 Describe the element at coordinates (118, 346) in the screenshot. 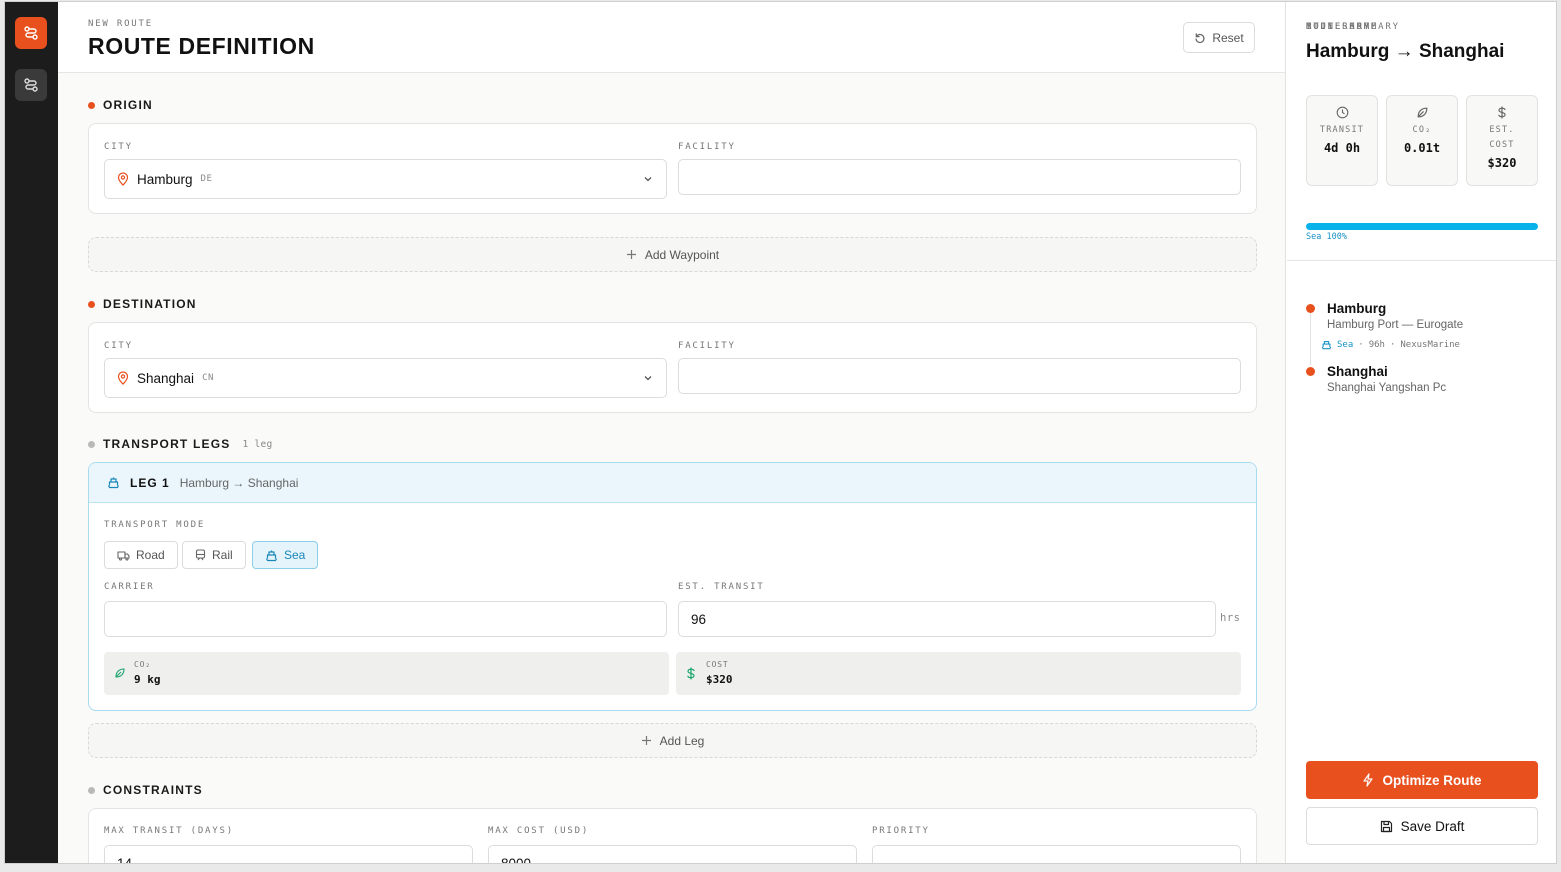

I see `destination-city-label: CITY` at that location.